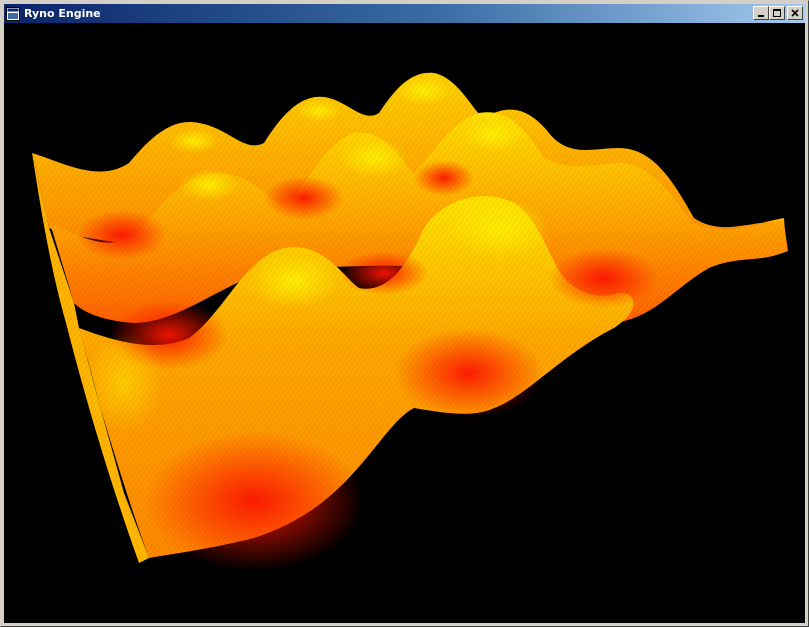 The width and height of the screenshot is (809, 627). I want to click on maximize-icon, so click(777, 13).